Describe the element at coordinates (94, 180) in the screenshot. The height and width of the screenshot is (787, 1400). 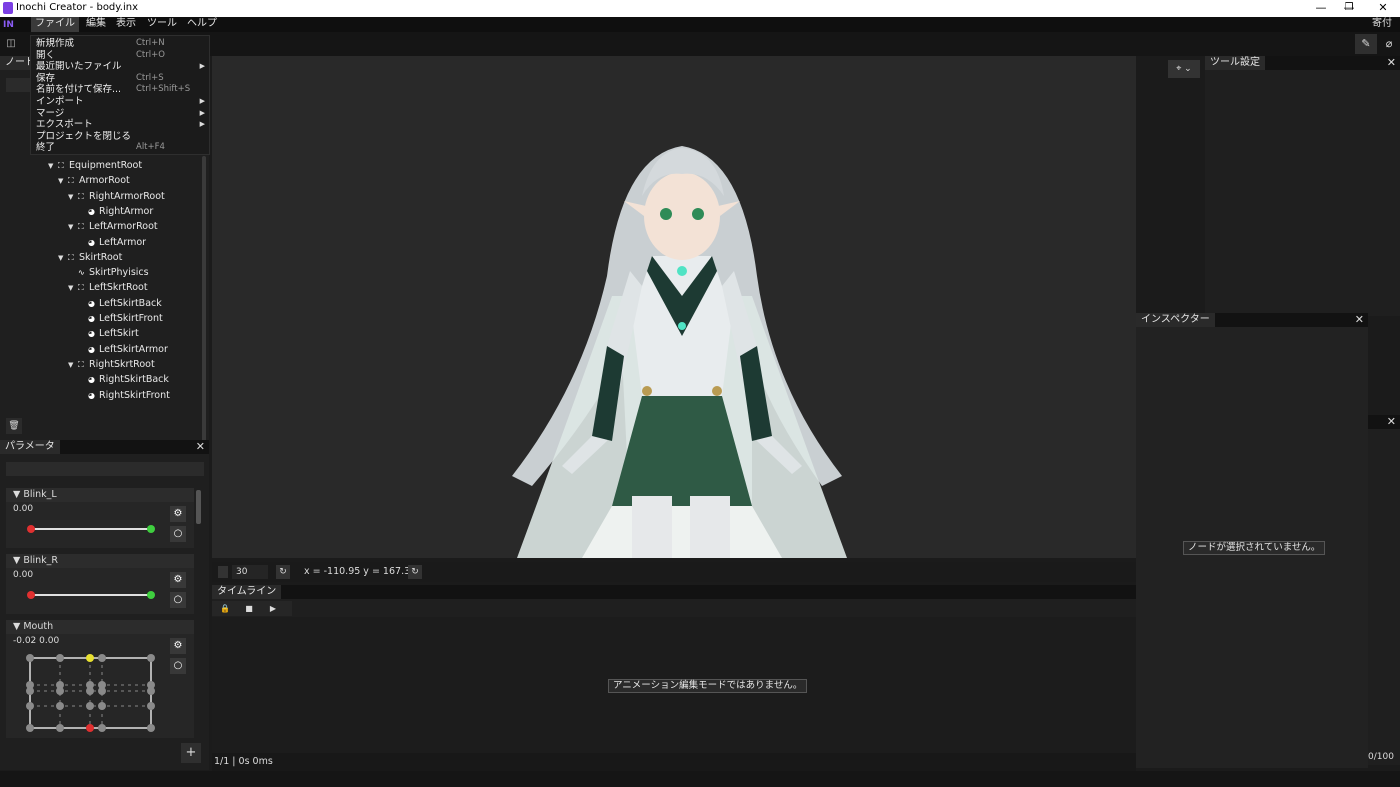
I see `tree-node: ▼ ⛶ ArmorRoot` at that location.